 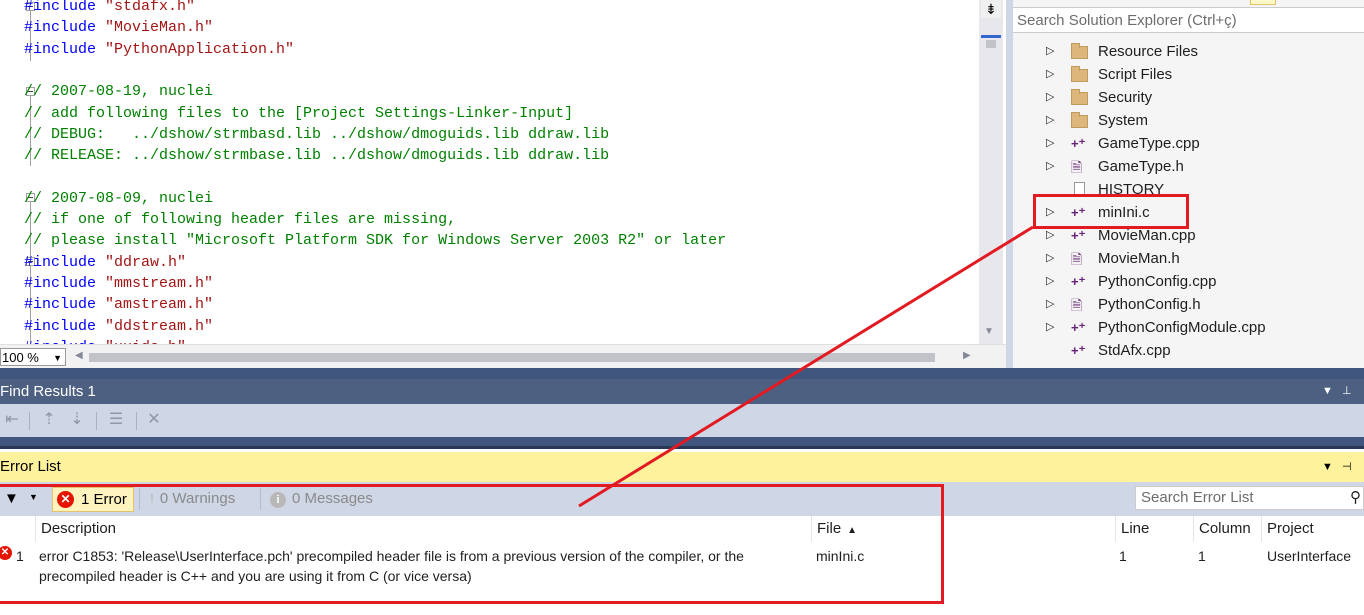 I want to click on go-to-location-icon: ⇤, so click(x=12, y=420).